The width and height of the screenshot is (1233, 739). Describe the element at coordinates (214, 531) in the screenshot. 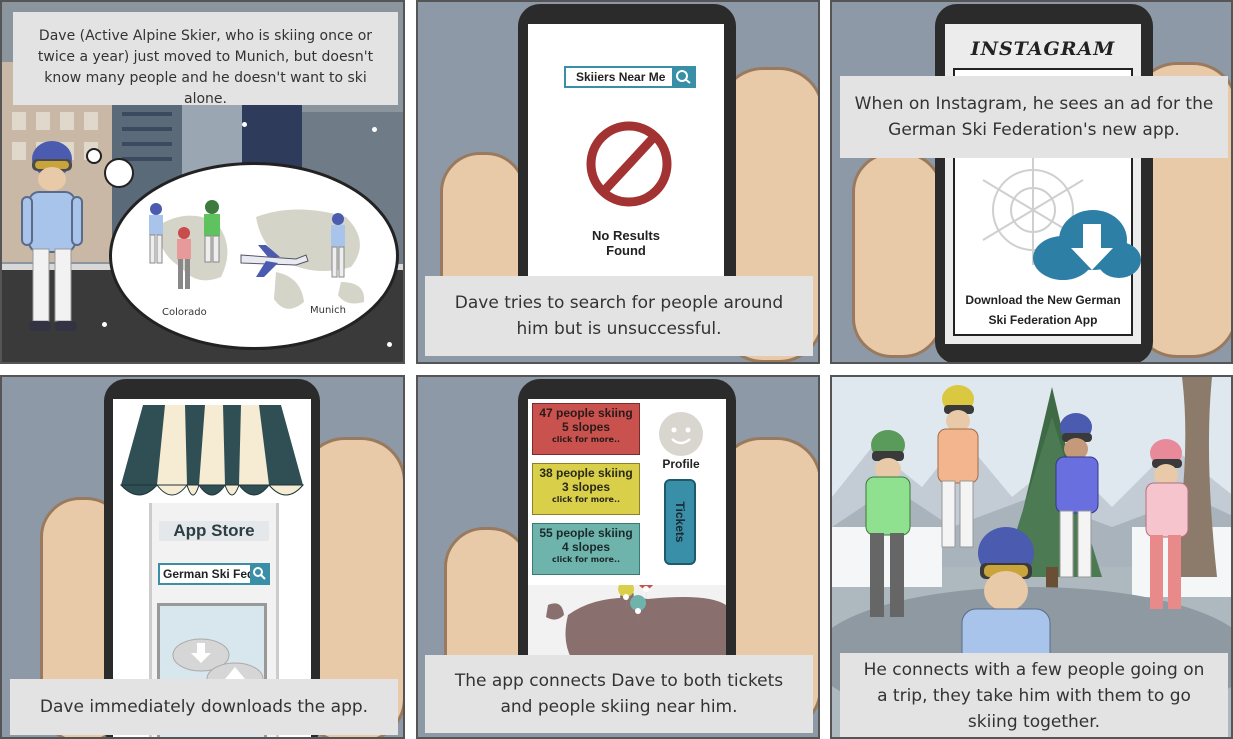

I see `store-sign: App Store` at that location.